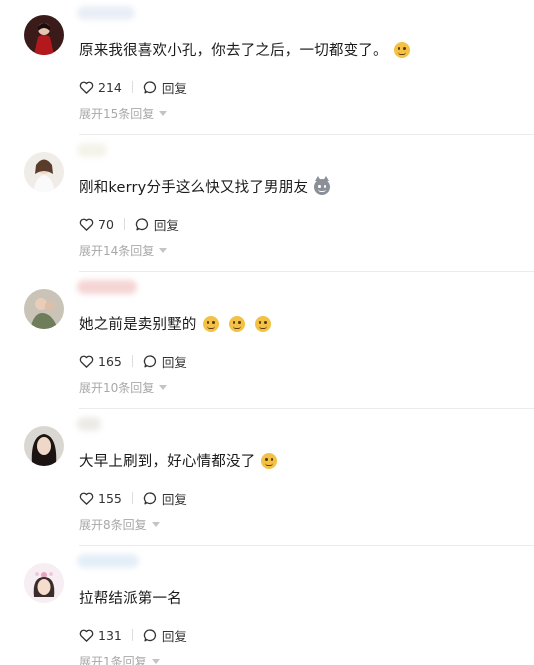 This screenshot has width=534, height=665. What do you see at coordinates (110, 361) in the screenshot?
I see `like-count: 165` at bounding box center [110, 361].